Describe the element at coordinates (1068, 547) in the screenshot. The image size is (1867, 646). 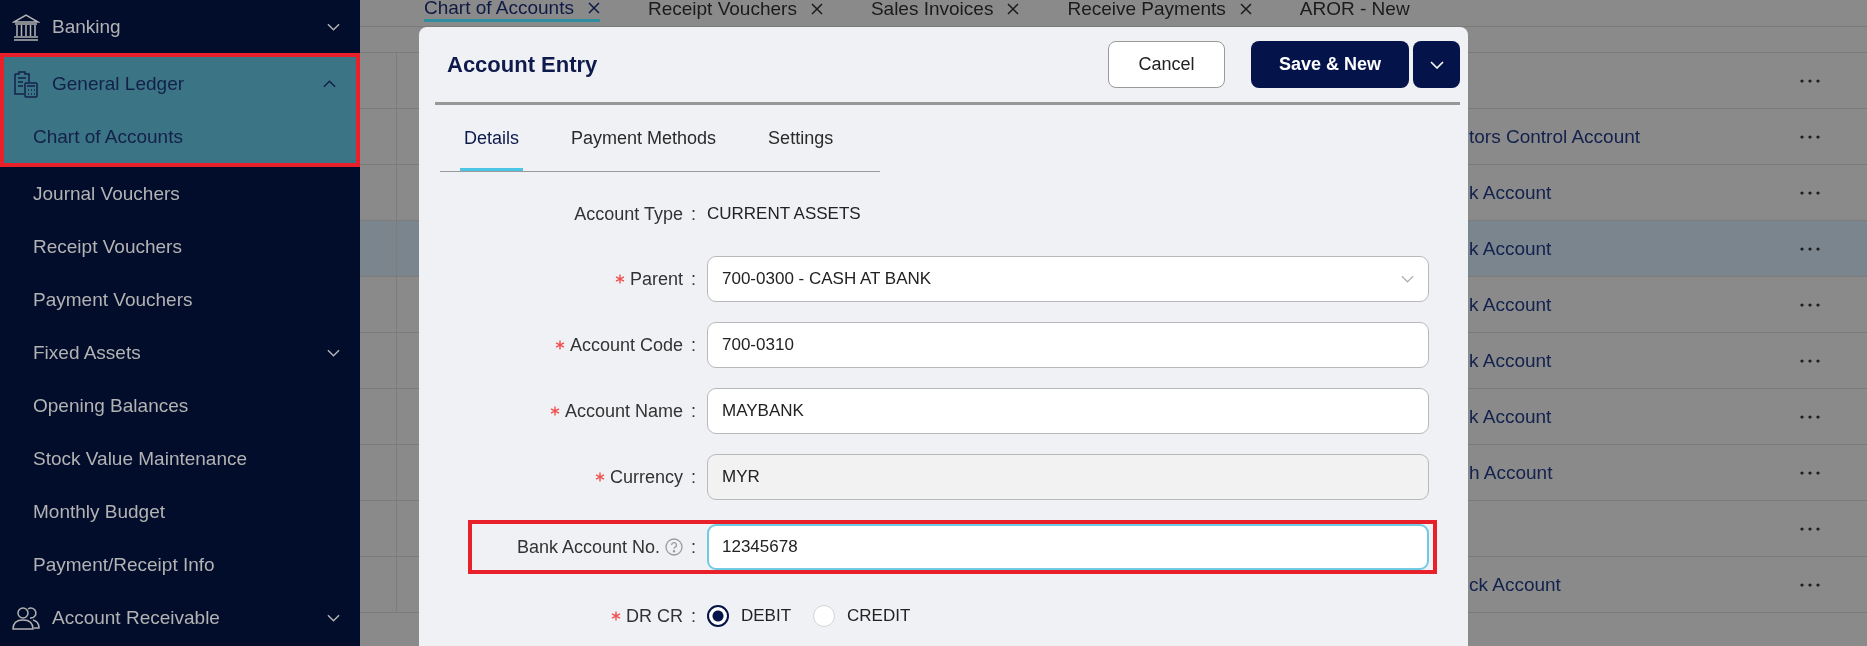
I see `input-field: 12345678` at that location.